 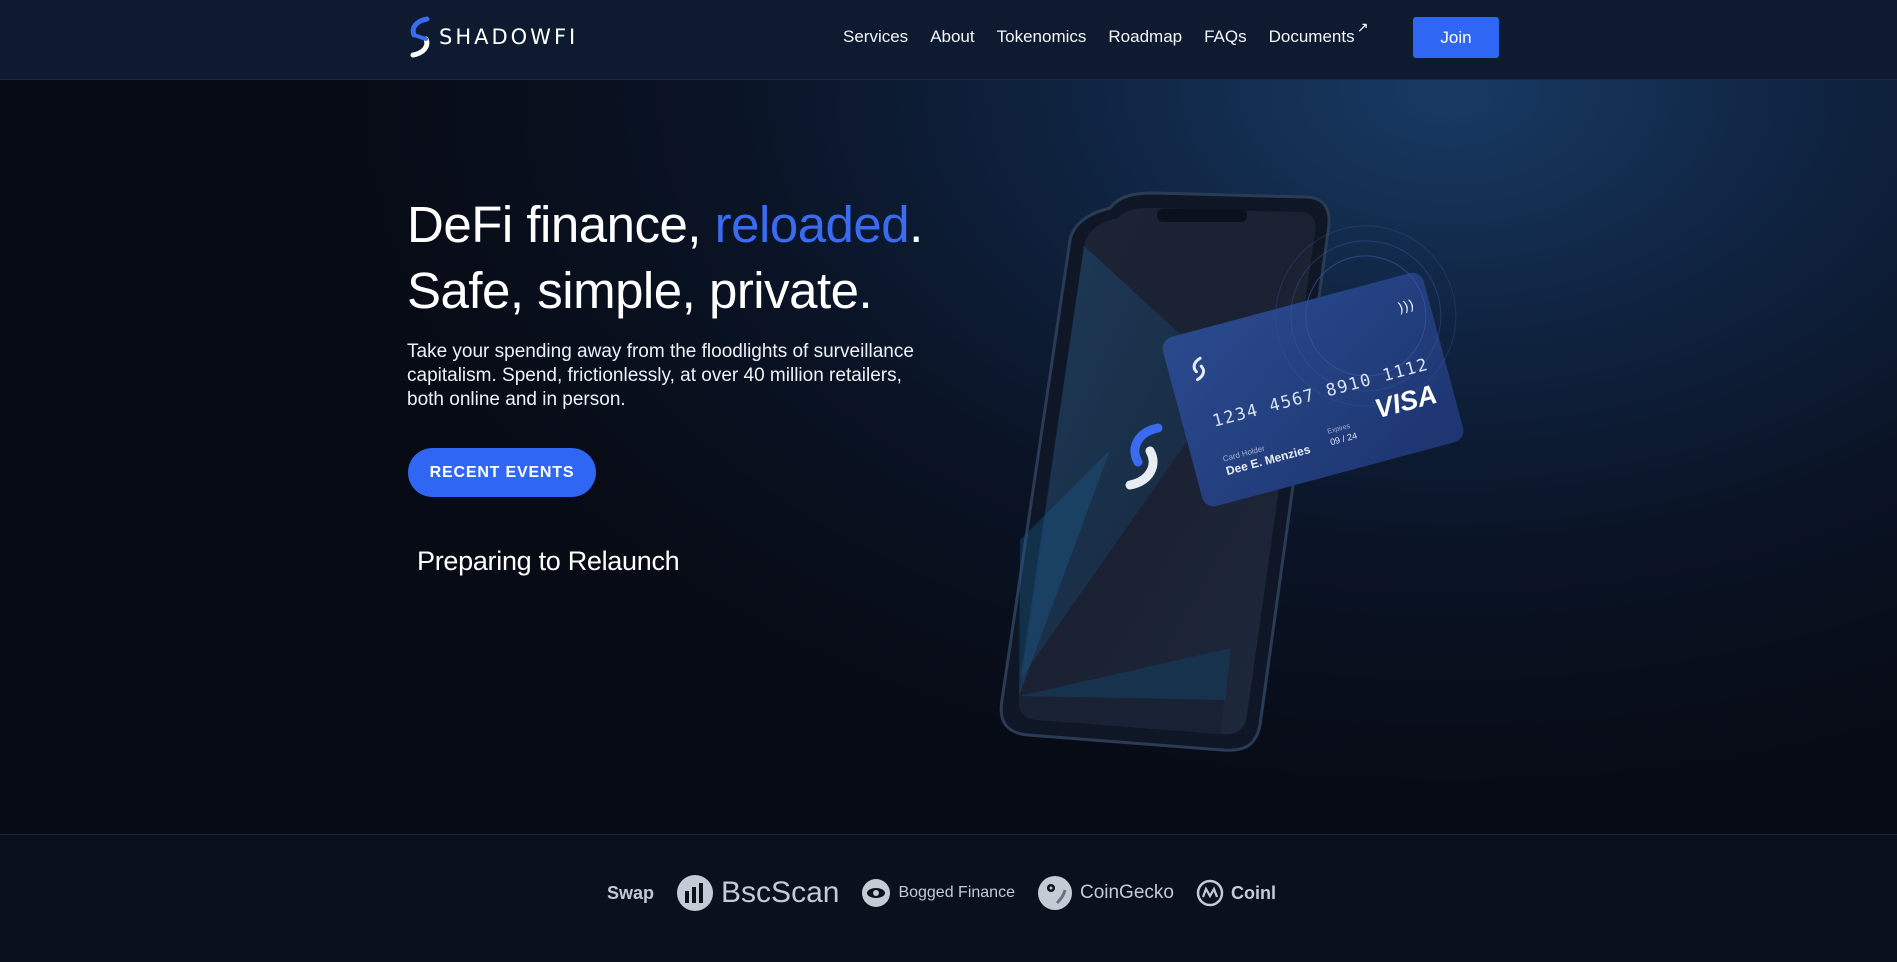 I want to click on nav-documents-label: Documents, so click(x=1311, y=36).